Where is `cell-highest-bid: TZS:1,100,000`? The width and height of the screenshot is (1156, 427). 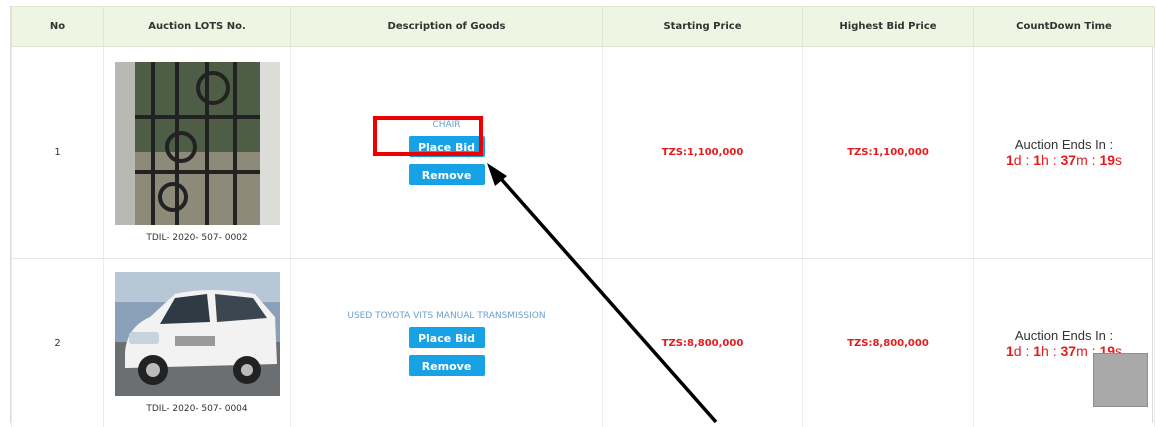
cell-highest-bid: TZS:1,100,000 is located at coordinates (888, 153).